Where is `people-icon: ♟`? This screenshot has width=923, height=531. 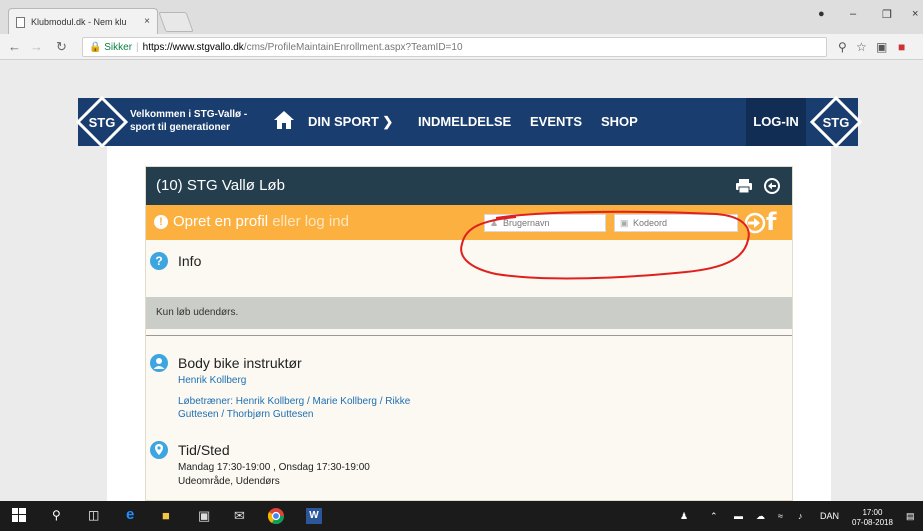 people-icon: ♟ is located at coordinates (684, 516).